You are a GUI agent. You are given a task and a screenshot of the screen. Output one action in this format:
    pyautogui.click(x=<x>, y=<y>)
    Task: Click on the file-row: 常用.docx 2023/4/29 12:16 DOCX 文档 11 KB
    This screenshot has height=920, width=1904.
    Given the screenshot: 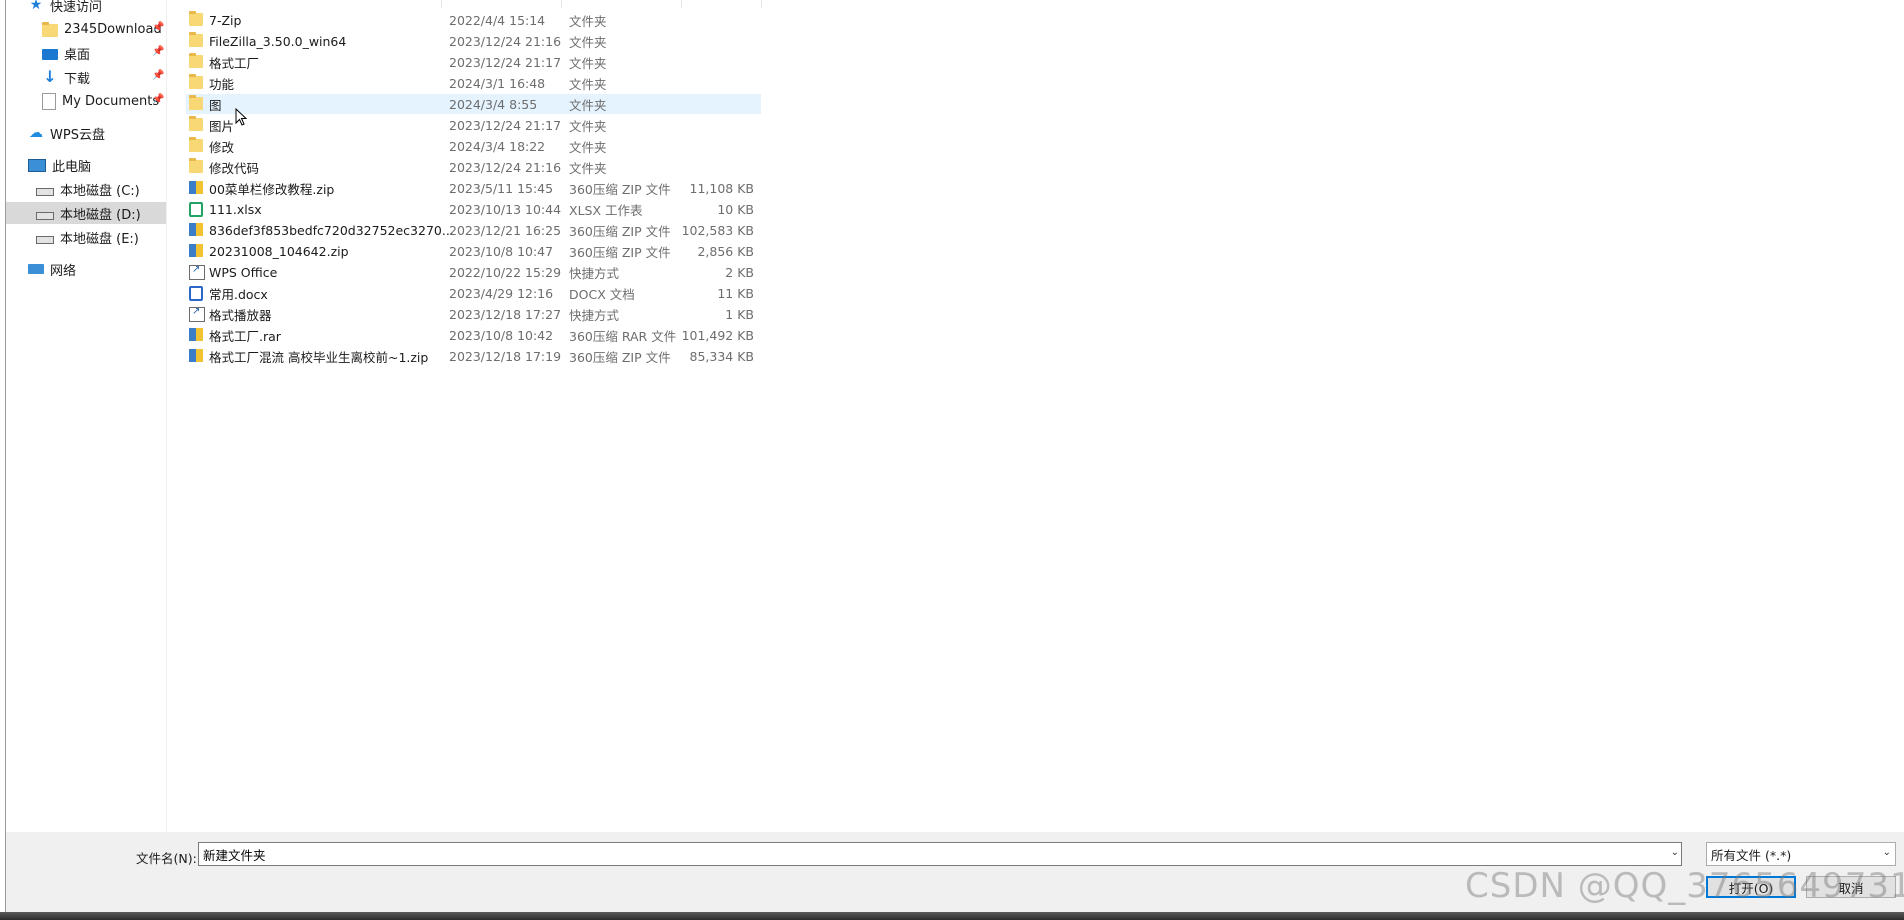 What is the action you would take?
    pyautogui.click(x=473, y=293)
    